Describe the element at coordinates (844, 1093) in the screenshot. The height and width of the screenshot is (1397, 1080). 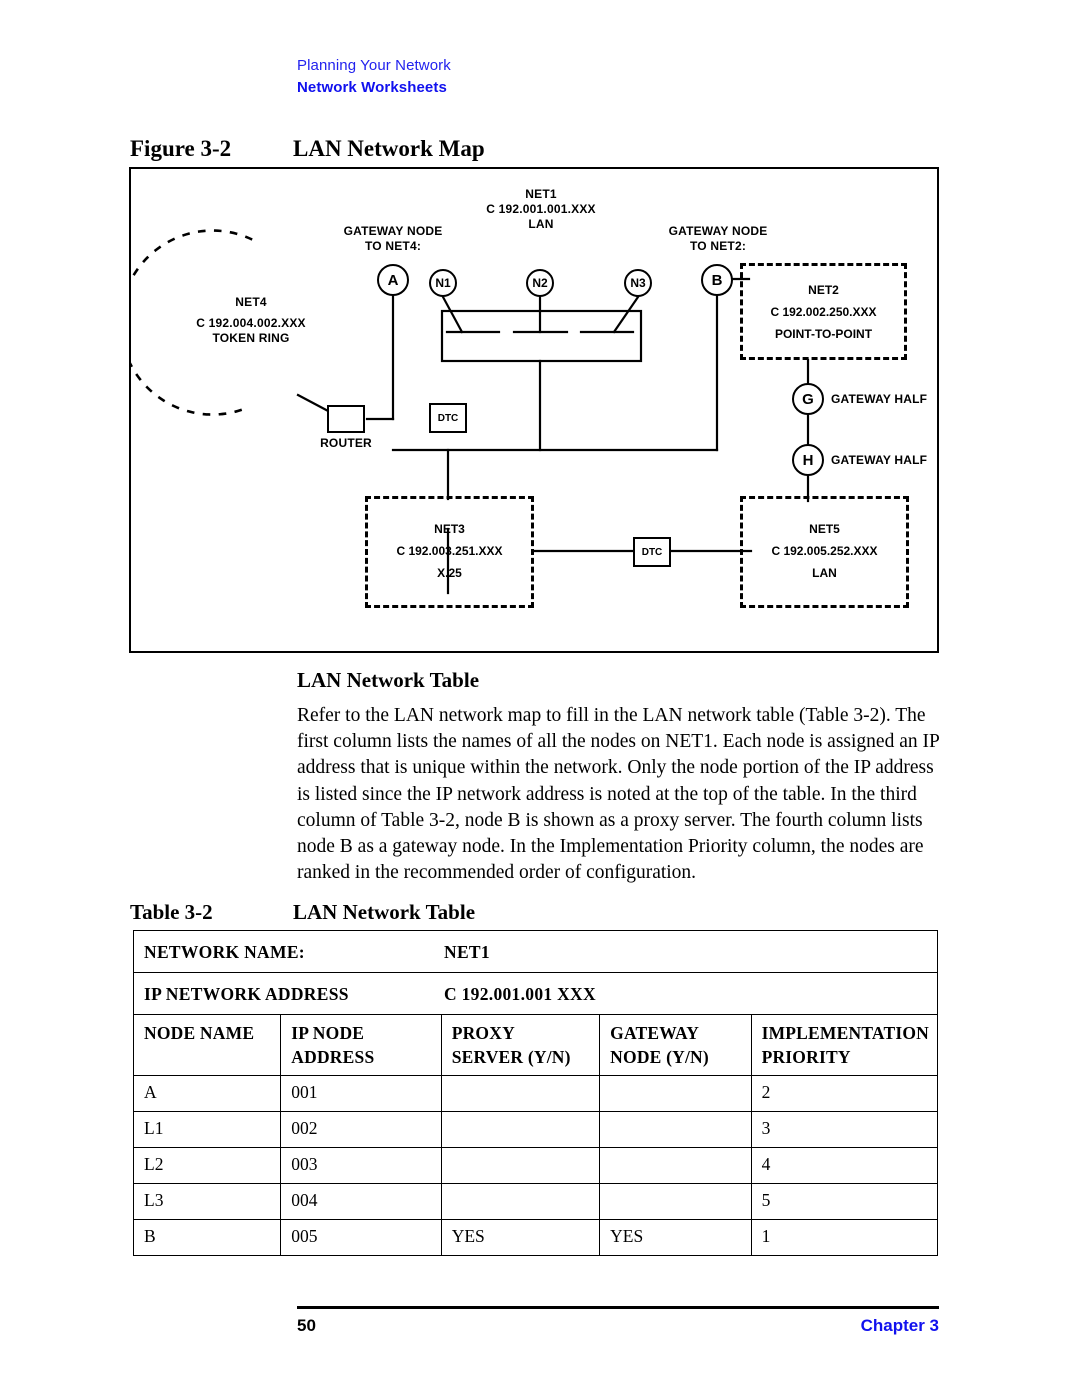
I see `cell-implementation-priority: 2` at that location.